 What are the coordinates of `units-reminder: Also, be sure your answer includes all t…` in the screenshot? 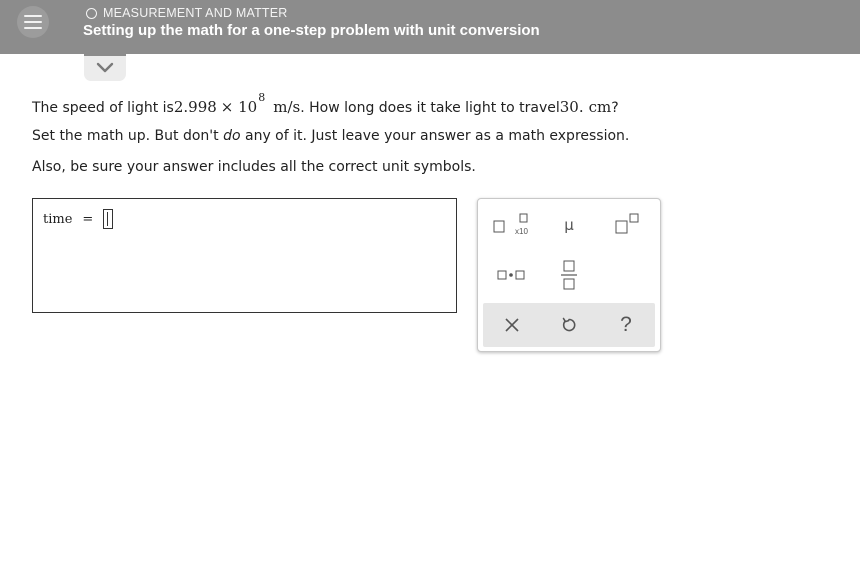 It's located at (254, 167).